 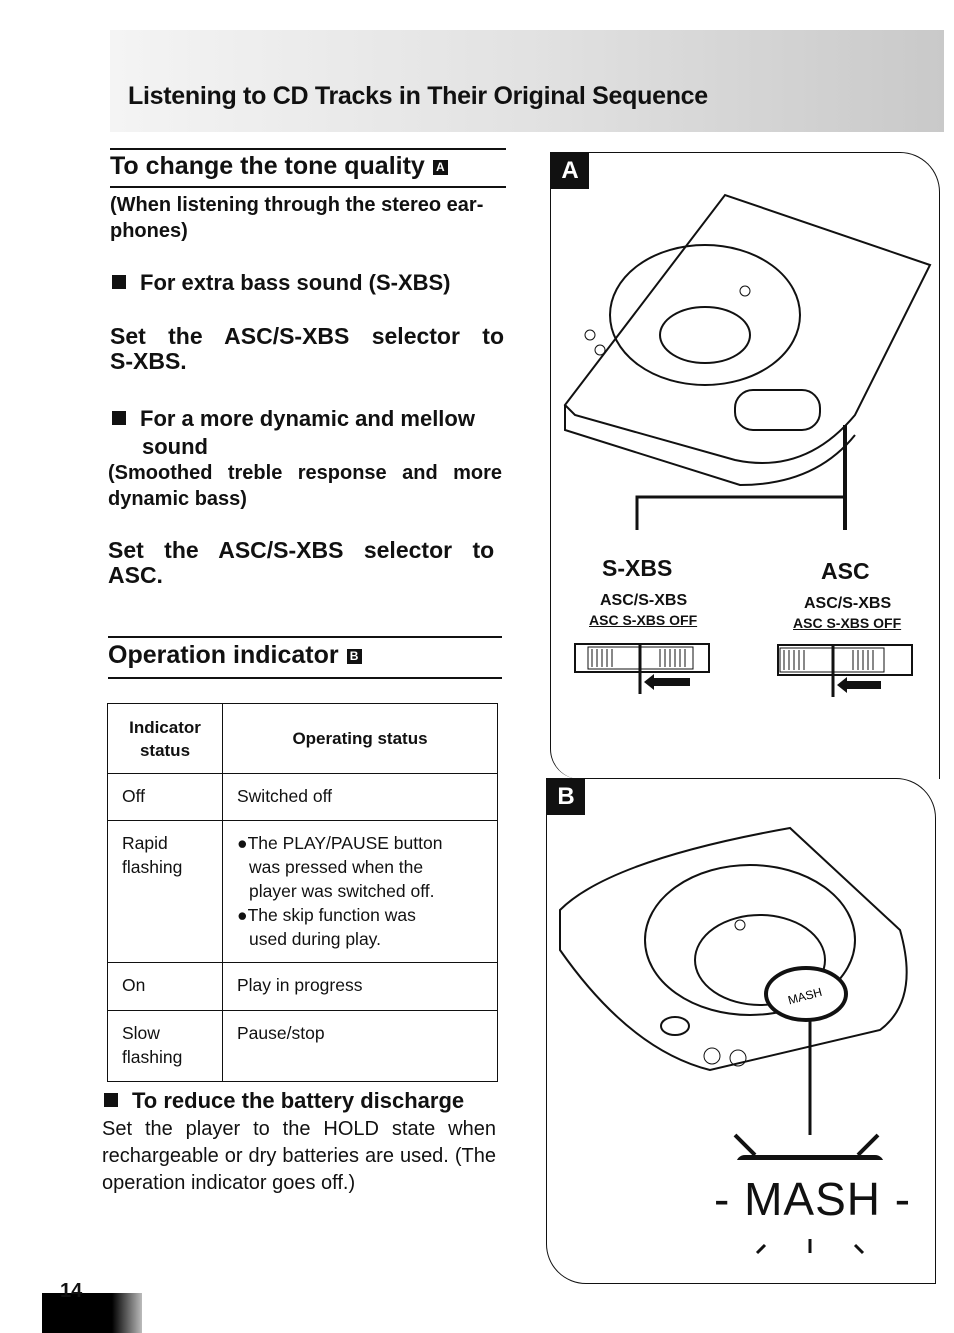 I want to click on bass-instruction: Set the ASC/S-XBS selector to S-XBS., so click(x=307, y=348).